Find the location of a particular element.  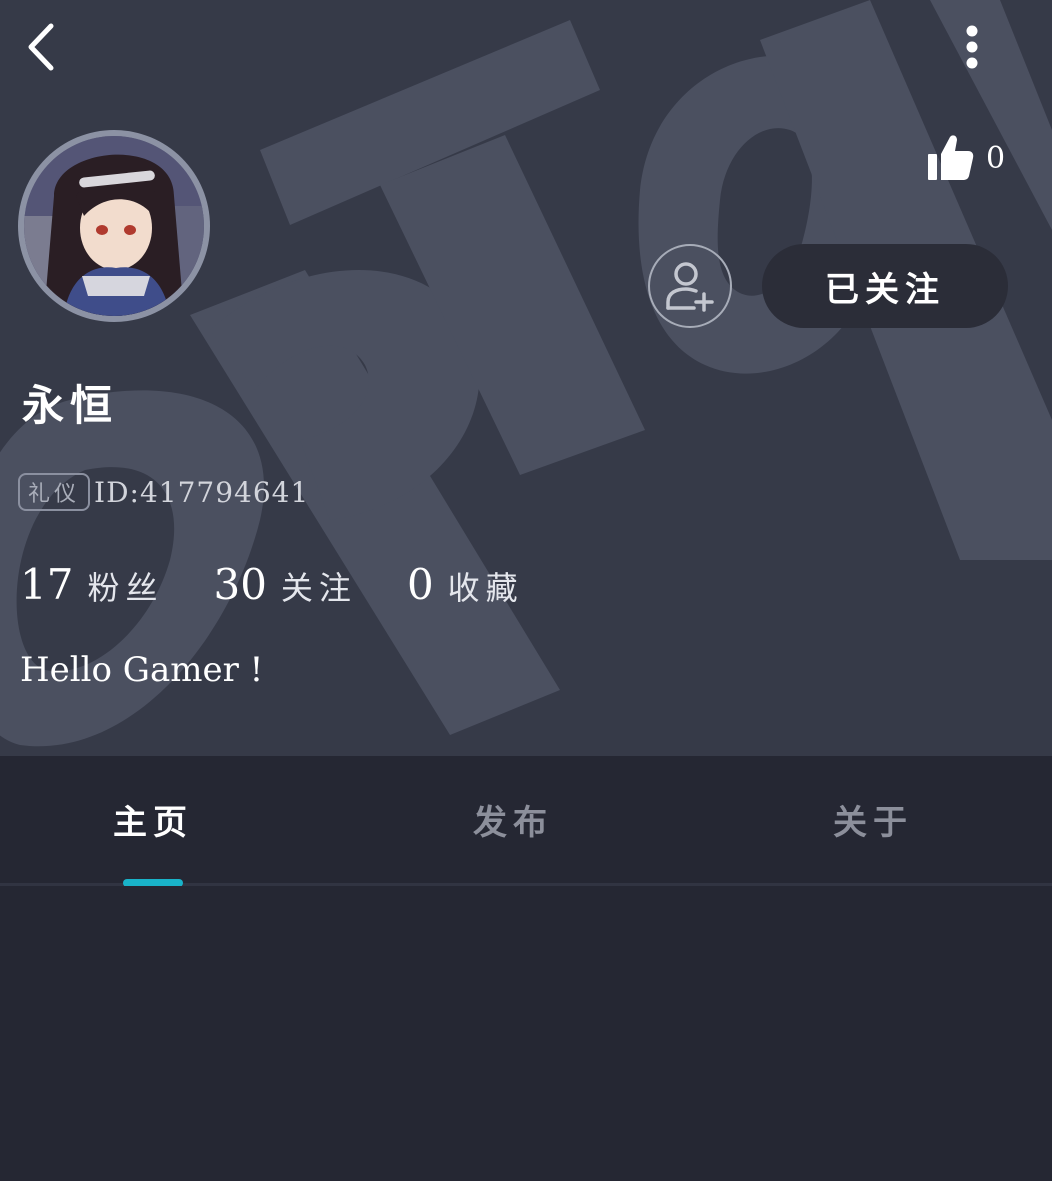

like-button: 0 is located at coordinates (965, 158).